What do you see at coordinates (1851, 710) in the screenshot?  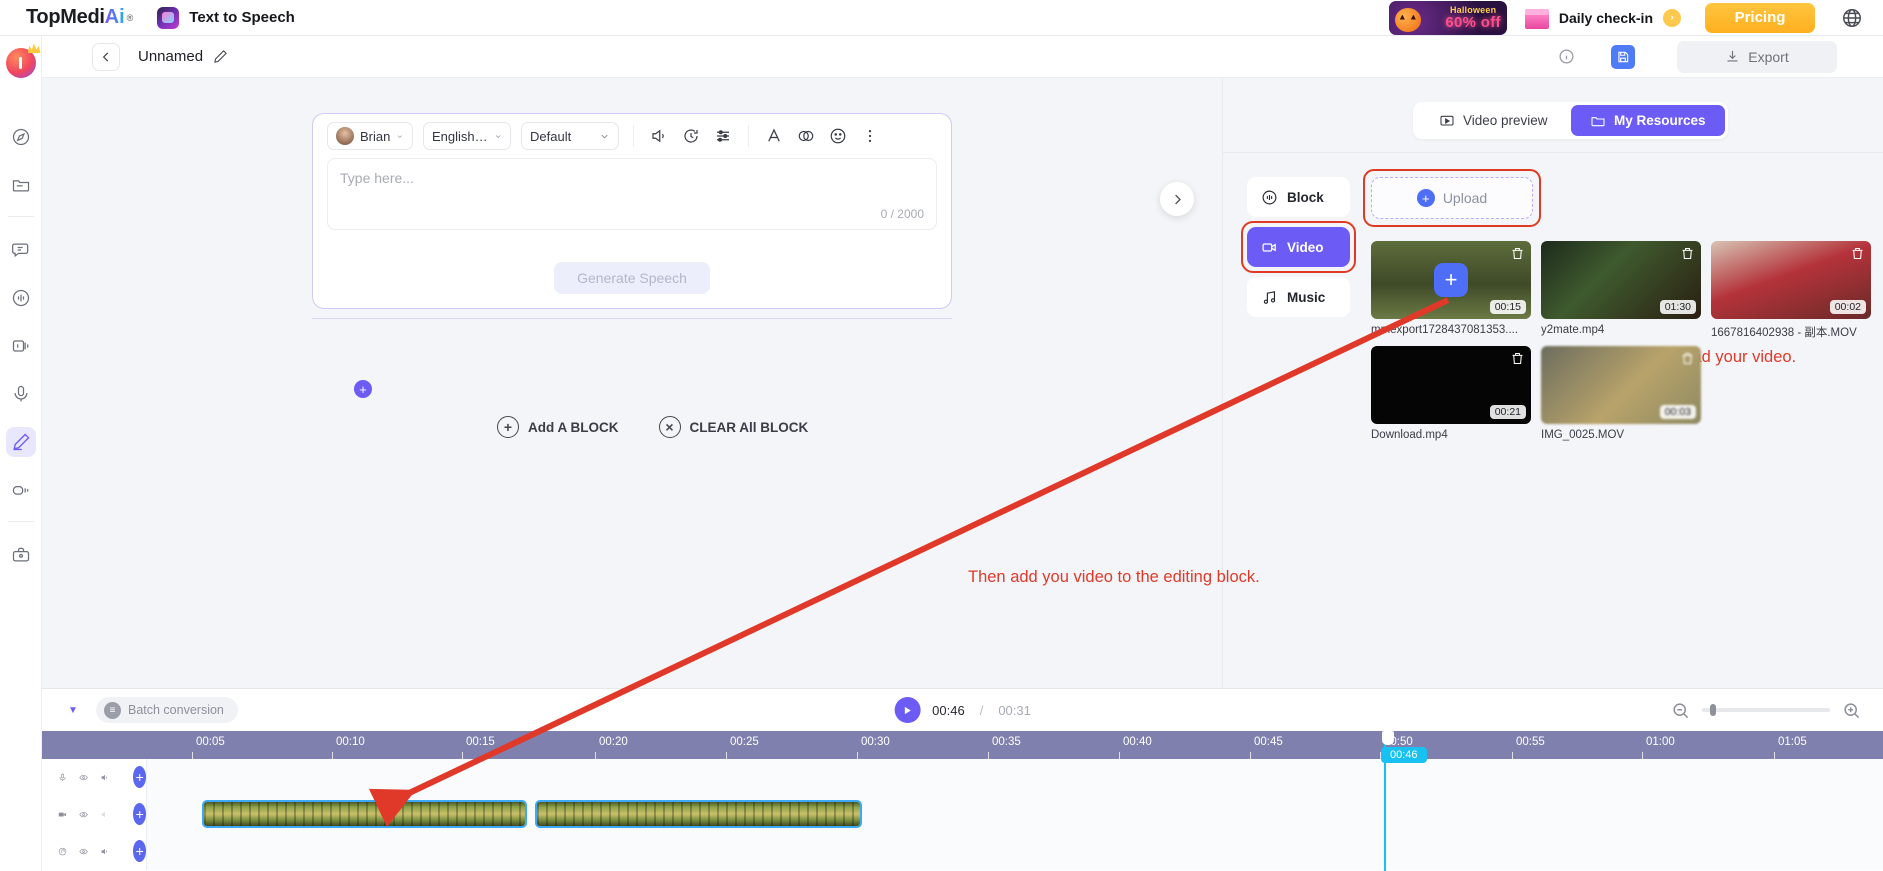 I see `zoom-in-icon` at bounding box center [1851, 710].